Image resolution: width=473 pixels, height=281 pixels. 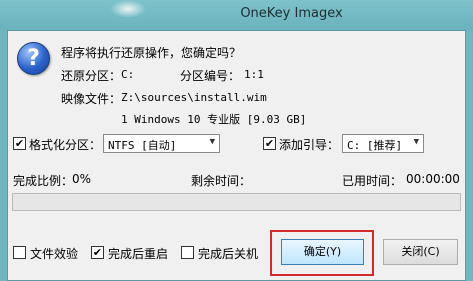 I want to click on close-button: 关闭(C), so click(x=420, y=252).